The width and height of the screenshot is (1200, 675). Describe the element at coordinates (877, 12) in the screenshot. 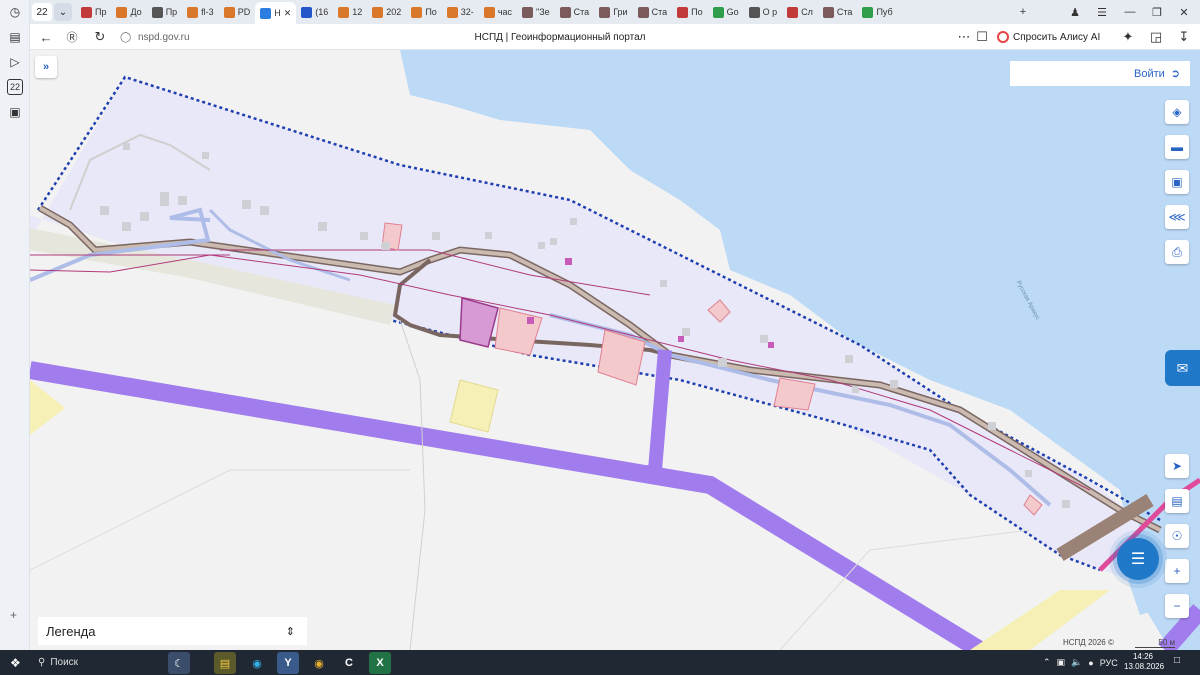

I see `browser-tab: Пуб` at that location.